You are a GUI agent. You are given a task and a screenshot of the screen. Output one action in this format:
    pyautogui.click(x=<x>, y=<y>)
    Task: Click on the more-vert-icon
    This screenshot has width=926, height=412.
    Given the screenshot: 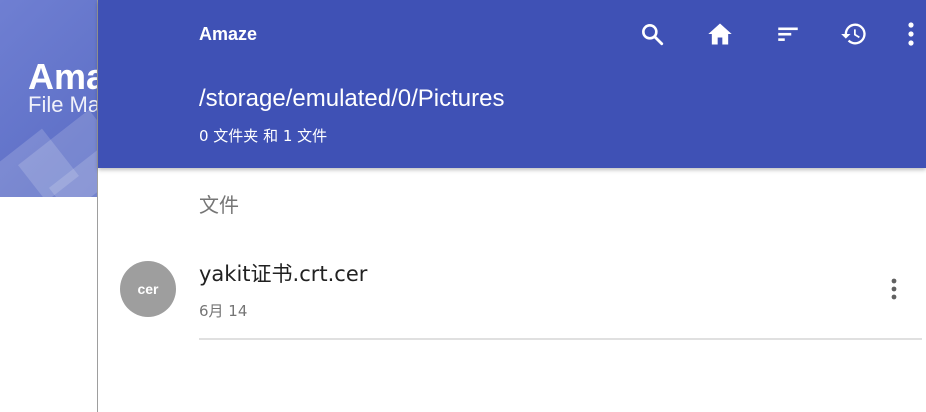 What is the action you would take?
    pyautogui.click(x=911, y=34)
    